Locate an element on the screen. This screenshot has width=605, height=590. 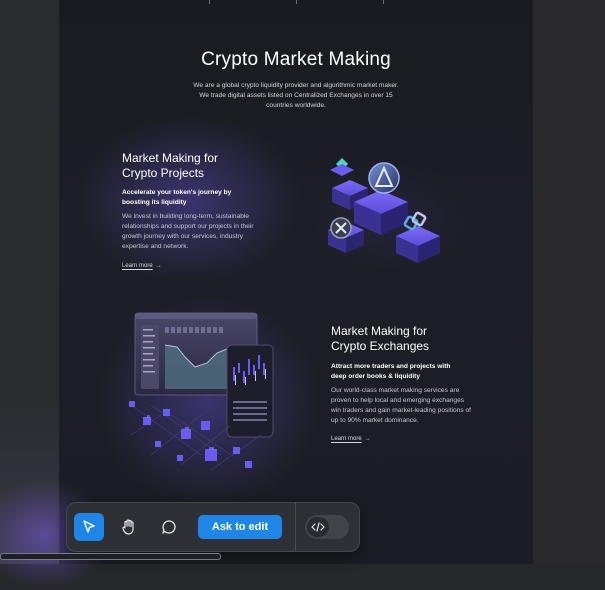
projects-learn-more-link: Learn more → is located at coordinates (142, 266).